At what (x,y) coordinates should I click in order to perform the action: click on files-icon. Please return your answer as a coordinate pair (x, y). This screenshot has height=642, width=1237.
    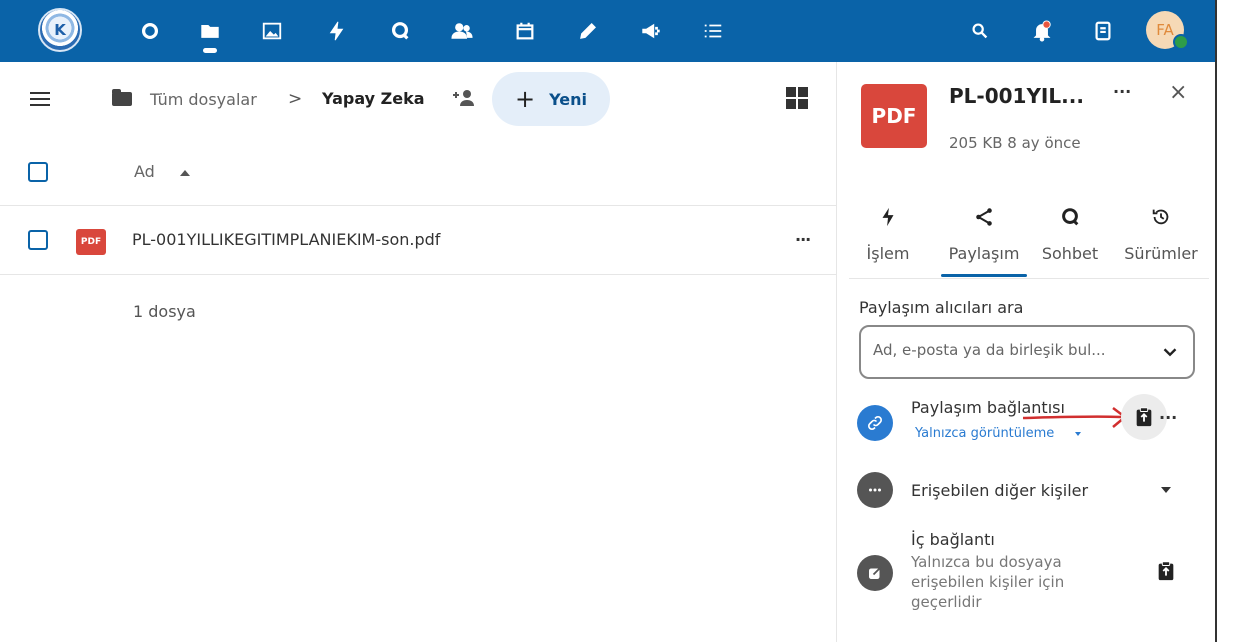
    Looking at the image, I should click on (210, 31).